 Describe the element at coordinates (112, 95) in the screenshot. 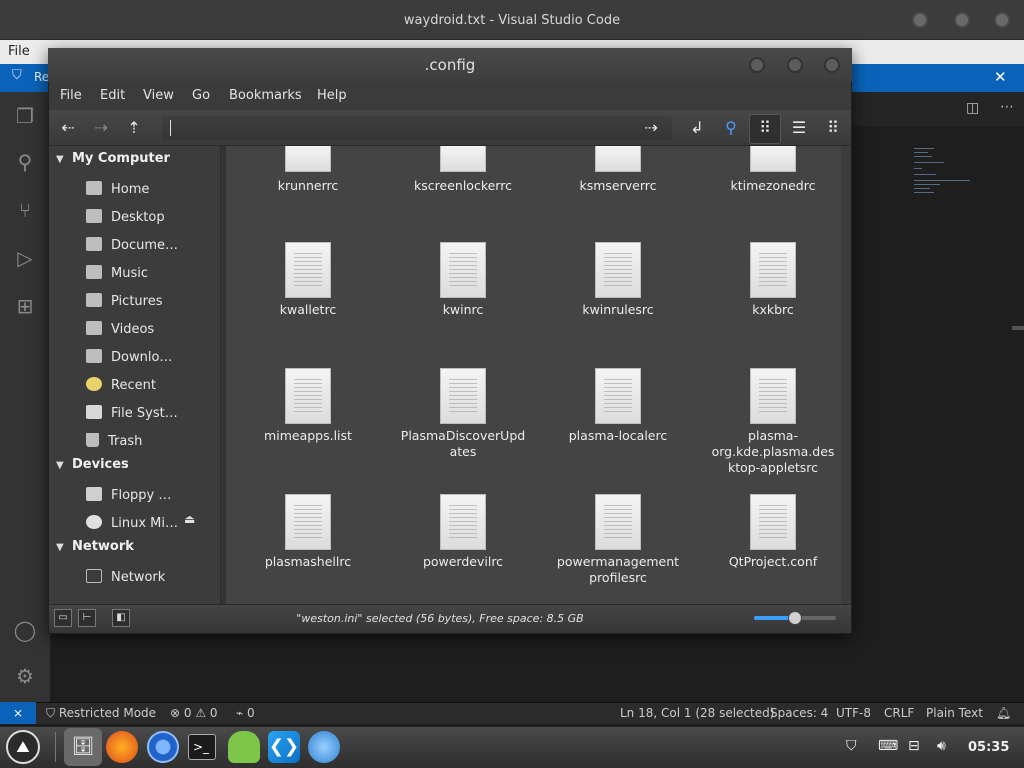

I see `fm-menu-edit: Edit` at that location.